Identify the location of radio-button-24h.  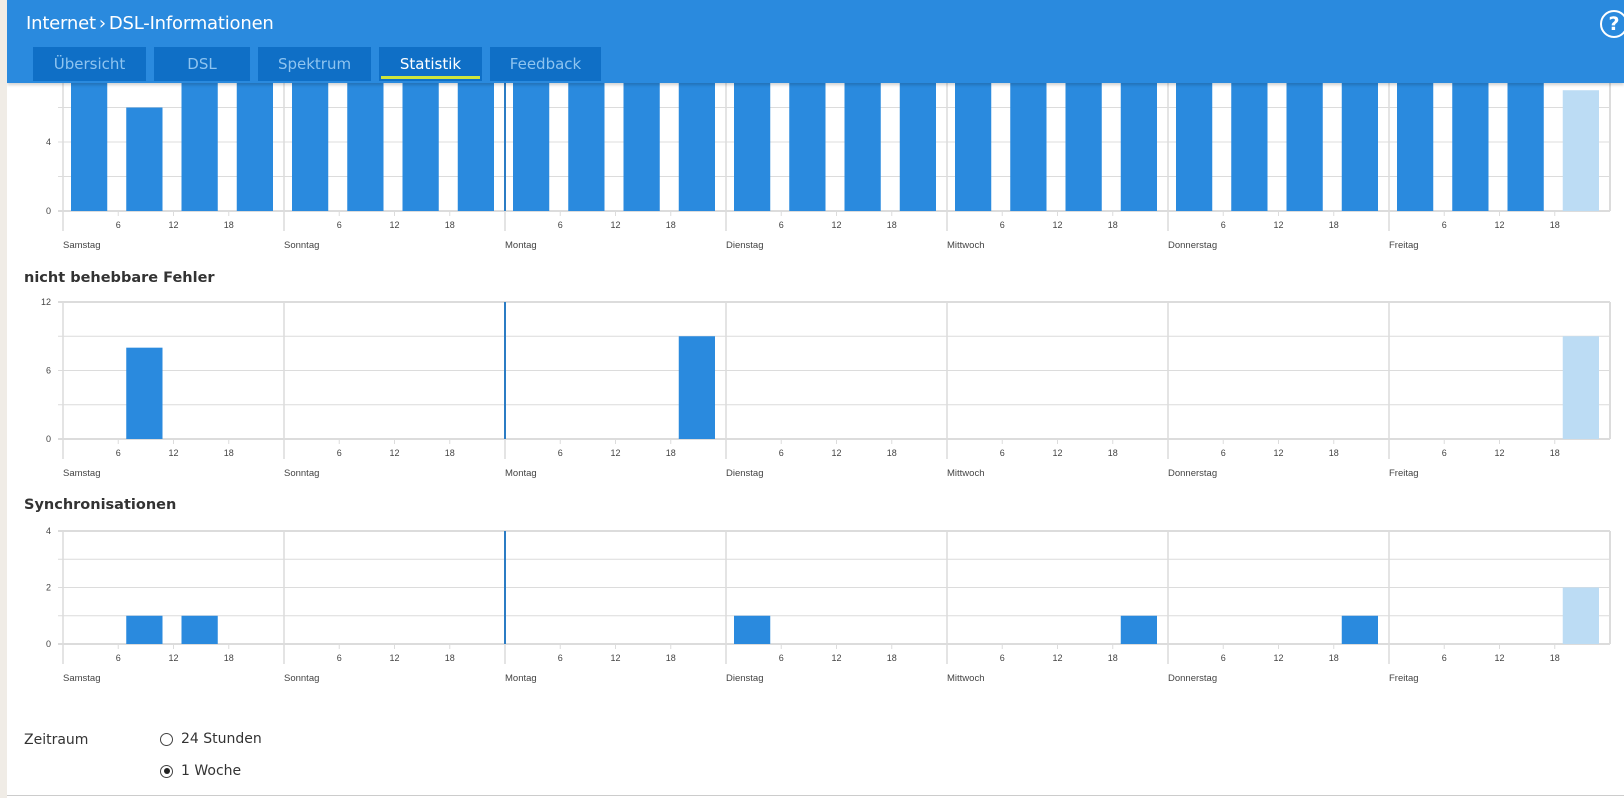
(166, 739).